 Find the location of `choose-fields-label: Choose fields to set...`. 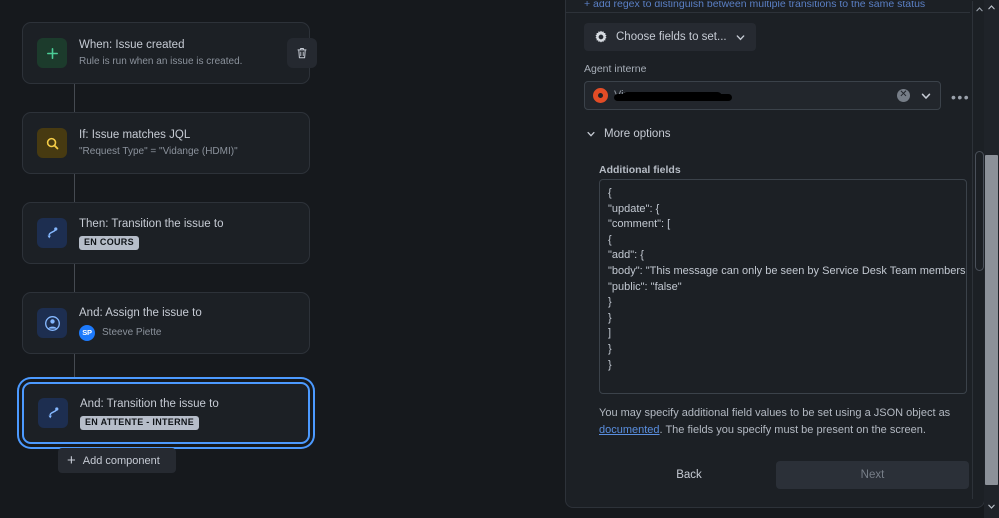

choose-fields-label: Choose fields to set... is located at coordinates (671, 37).